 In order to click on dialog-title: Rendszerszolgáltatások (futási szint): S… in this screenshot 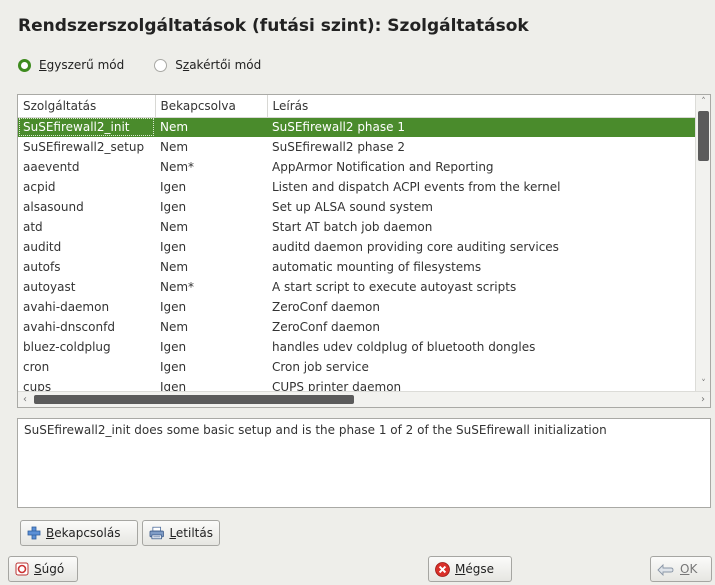, I will do `click(273, 26)`.